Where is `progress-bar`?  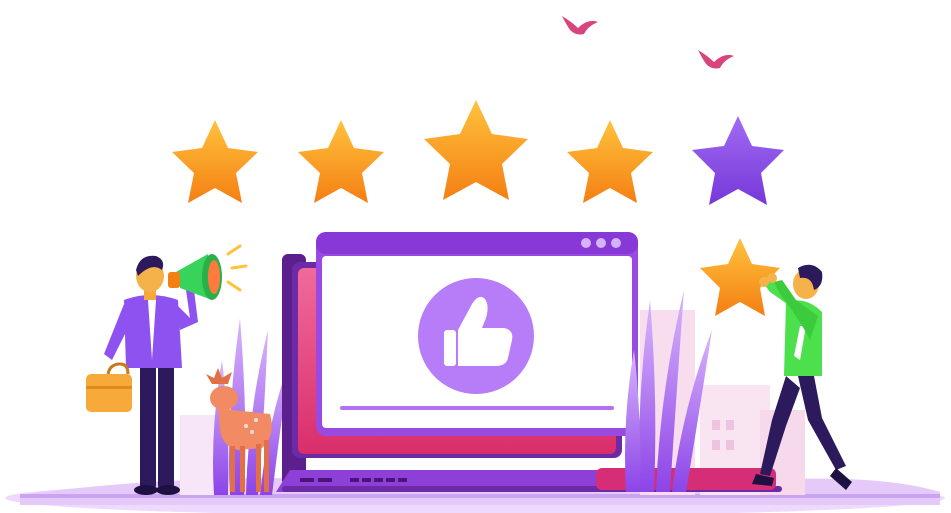
progress-bar is located at coordinates (477, 408).